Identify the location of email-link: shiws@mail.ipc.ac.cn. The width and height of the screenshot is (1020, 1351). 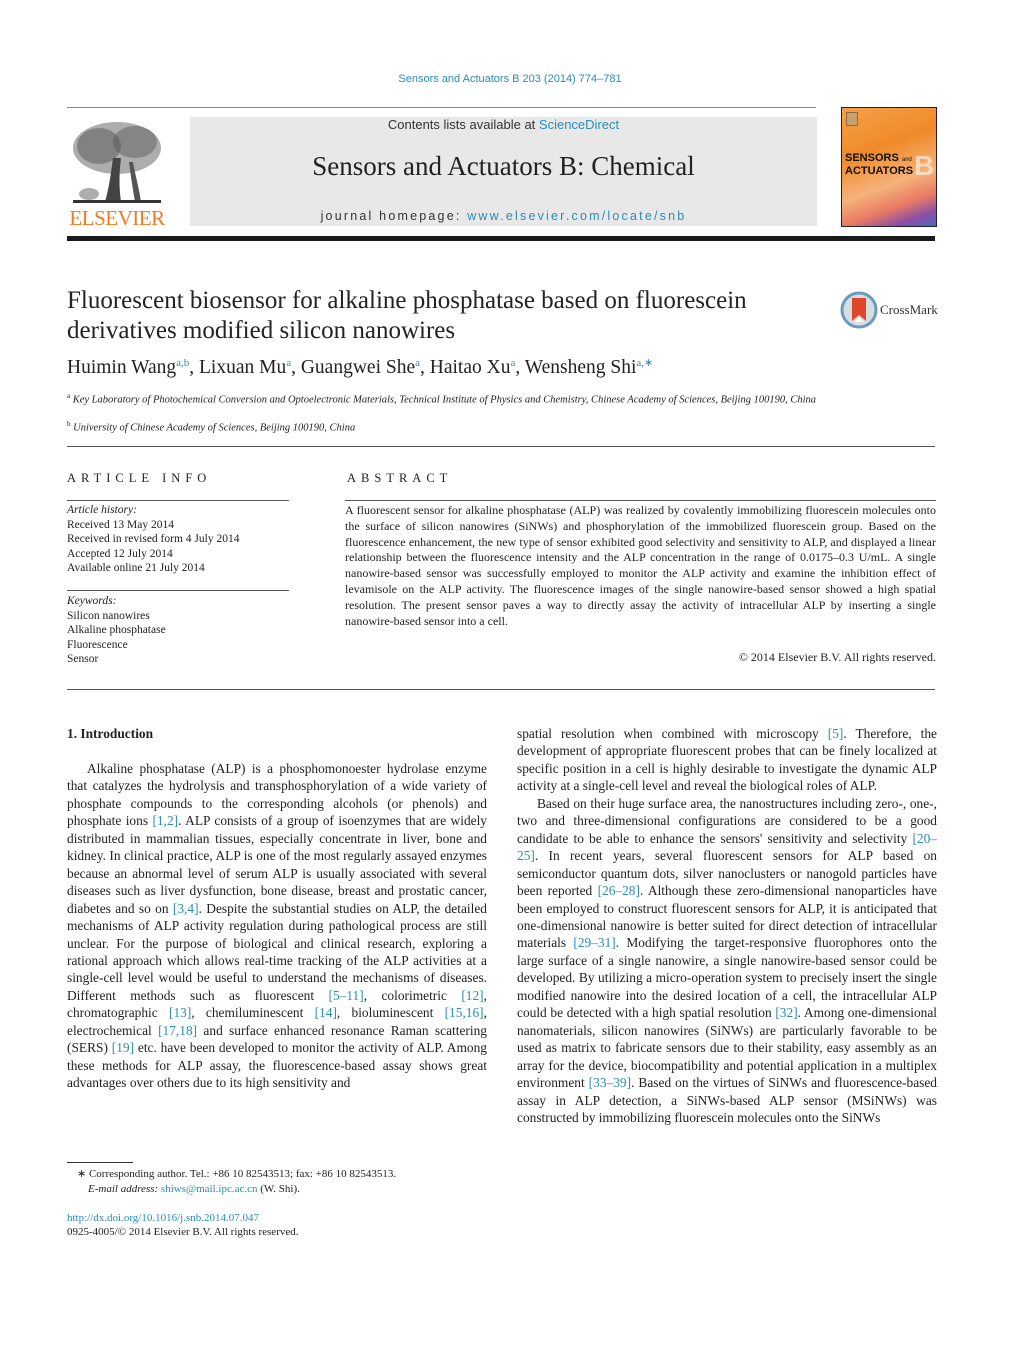
(209, 1189).